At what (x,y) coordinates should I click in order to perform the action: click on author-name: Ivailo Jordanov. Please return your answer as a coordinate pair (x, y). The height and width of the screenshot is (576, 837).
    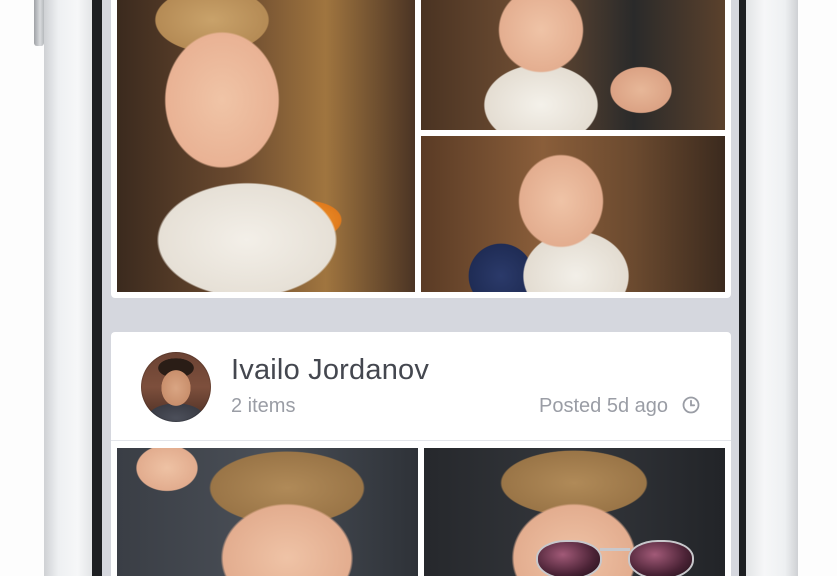
    Looking at the image, I should click on (330, 370).